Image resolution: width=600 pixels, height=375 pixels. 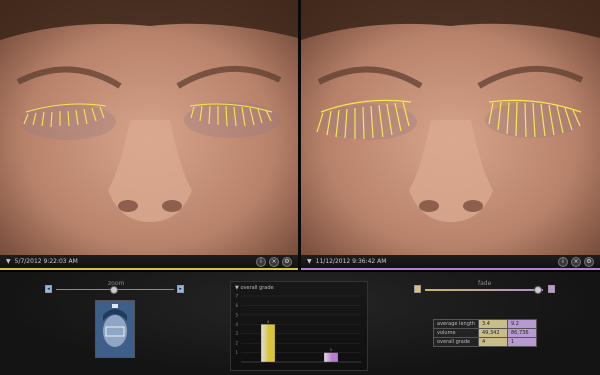 I want to click on fade-slider-track, so click(x=484, y=290).